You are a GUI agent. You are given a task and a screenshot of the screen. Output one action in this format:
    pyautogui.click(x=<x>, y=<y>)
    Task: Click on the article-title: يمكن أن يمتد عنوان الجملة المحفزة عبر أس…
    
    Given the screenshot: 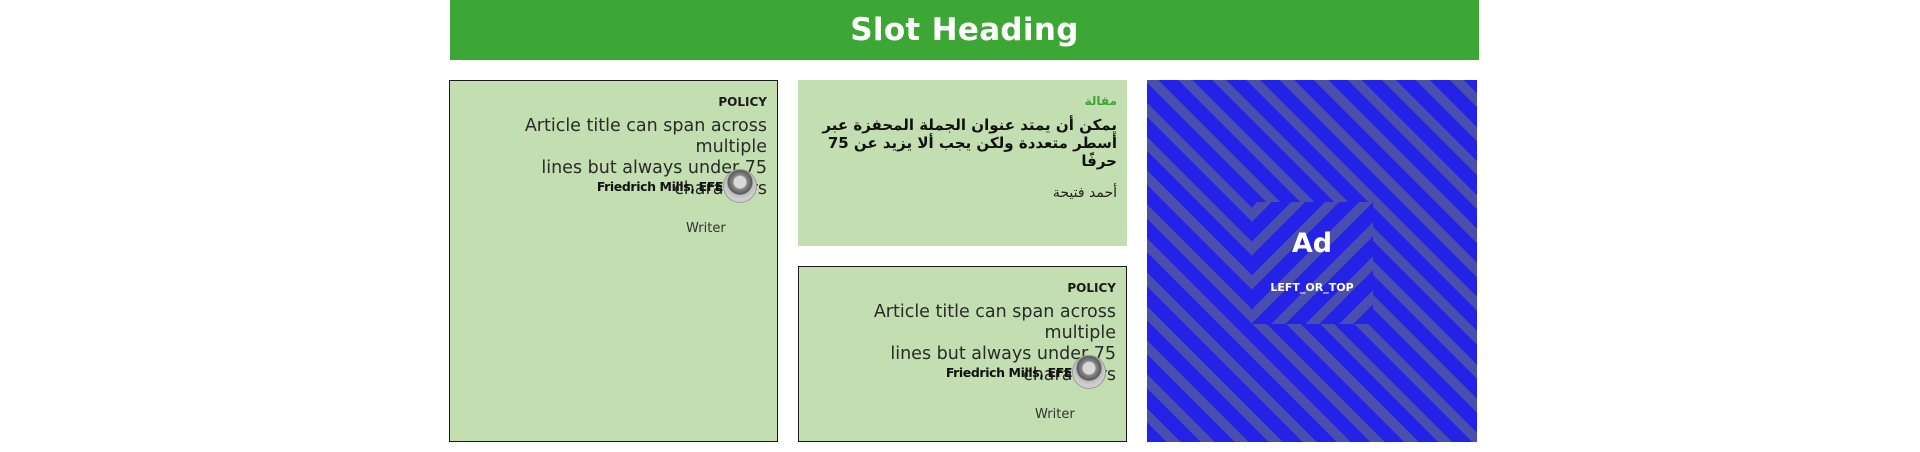 What is the action you would take?
    pyautogui.click(x=969, y=143)
    